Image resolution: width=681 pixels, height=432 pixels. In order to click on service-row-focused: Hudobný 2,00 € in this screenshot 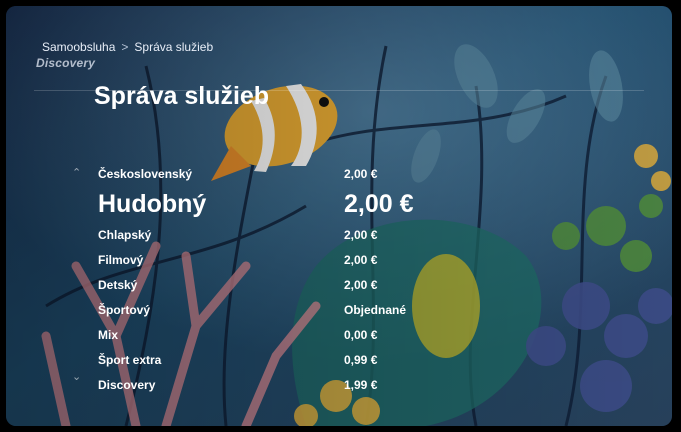, I will do `click(268, 204)`.